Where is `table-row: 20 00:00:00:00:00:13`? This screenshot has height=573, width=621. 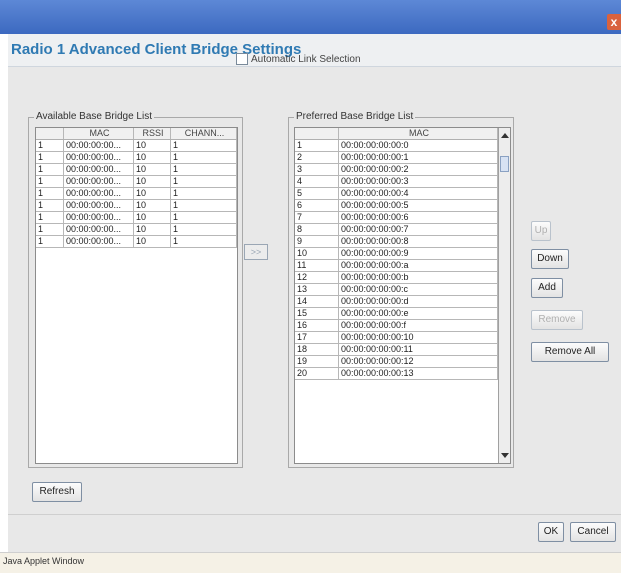
table-row: 20 00:00:00:00:00:13 is located at coordinates (396, 374).